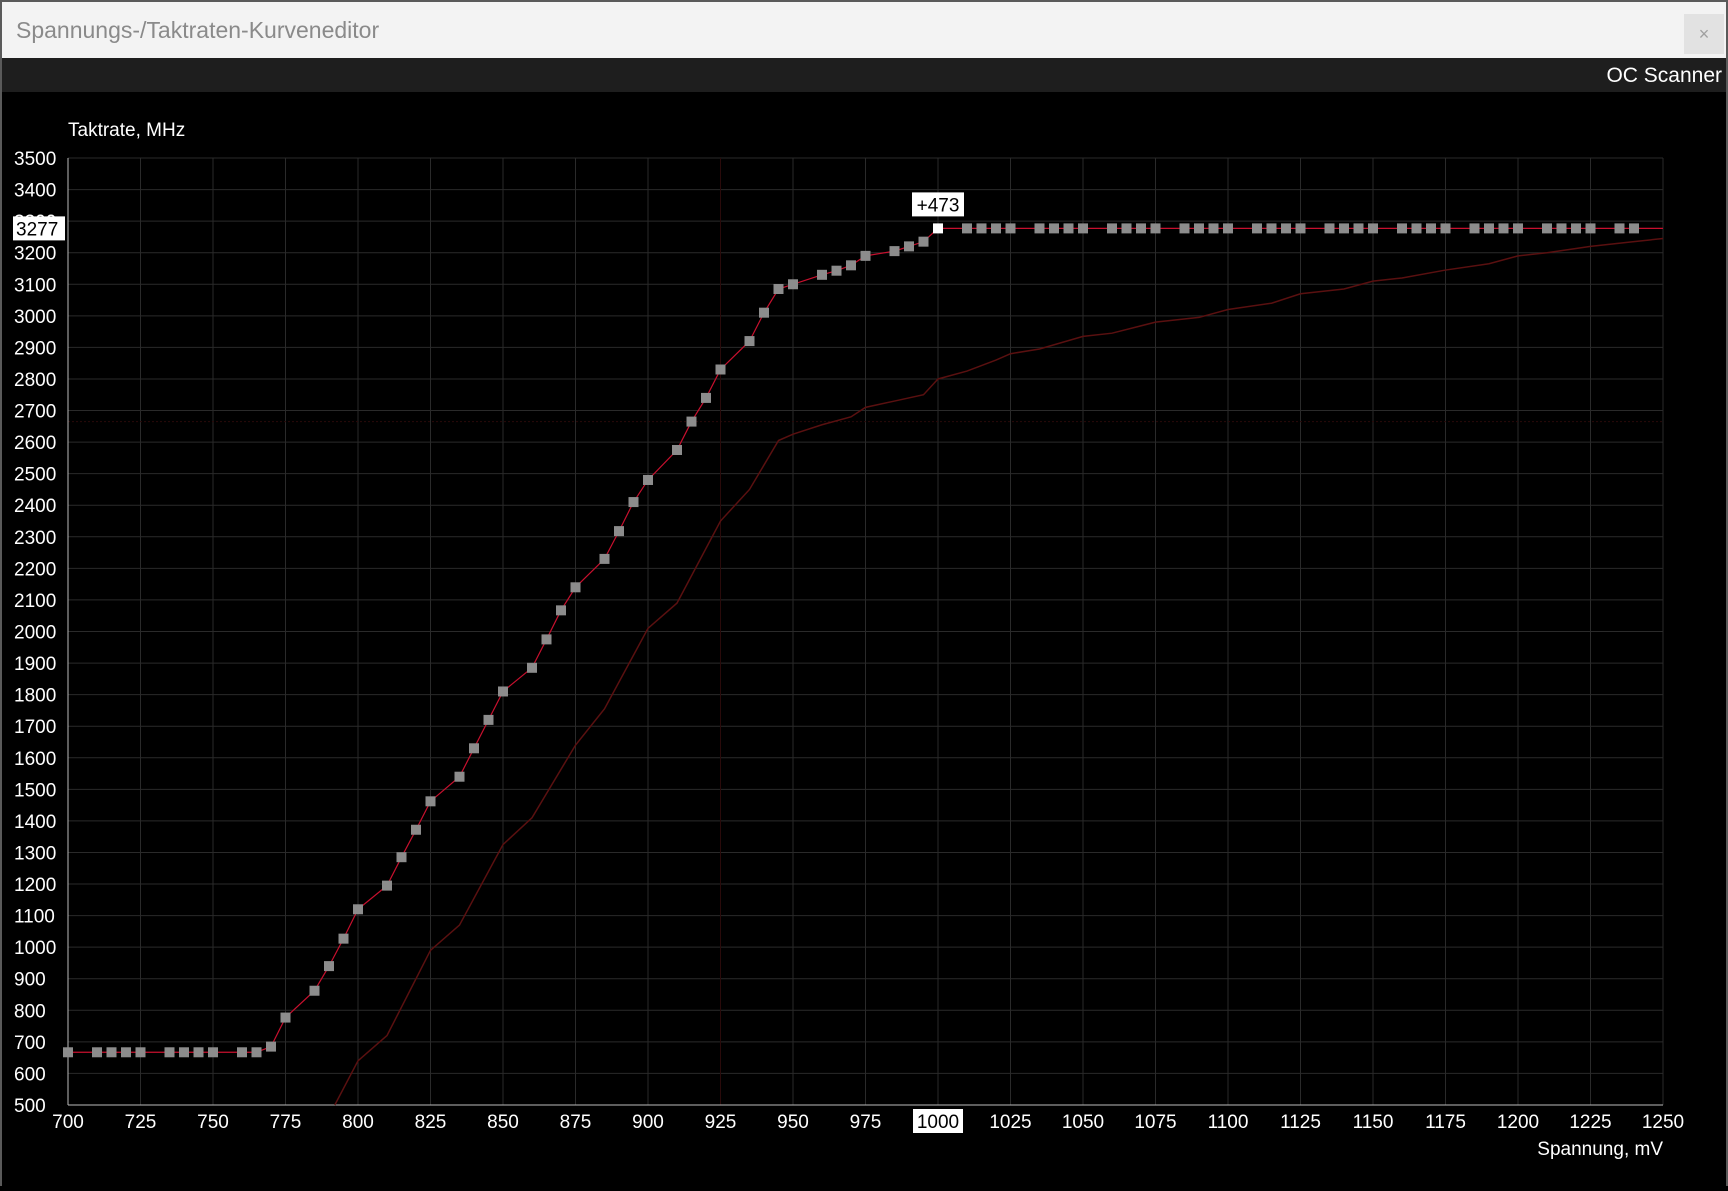  I want to click on y-tick-label: 2900, so click(35, 348).